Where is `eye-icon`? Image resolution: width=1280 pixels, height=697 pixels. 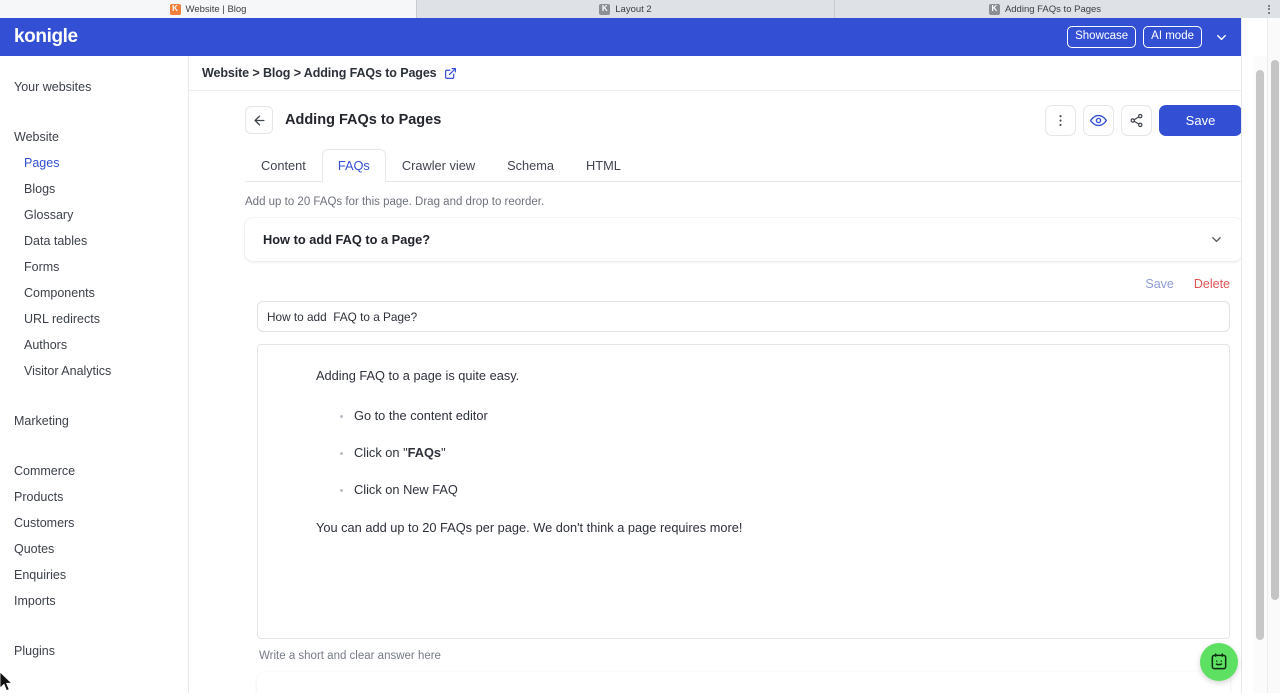 eye-icon is located at coordinates (1098, 120).